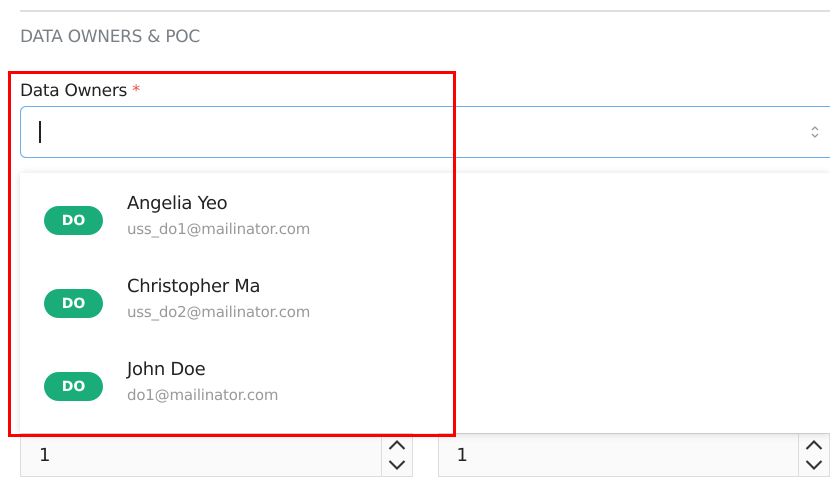 This screenshot has width=830, height=481. I want to click on up-down-chevron-icon, so click(815, 132).